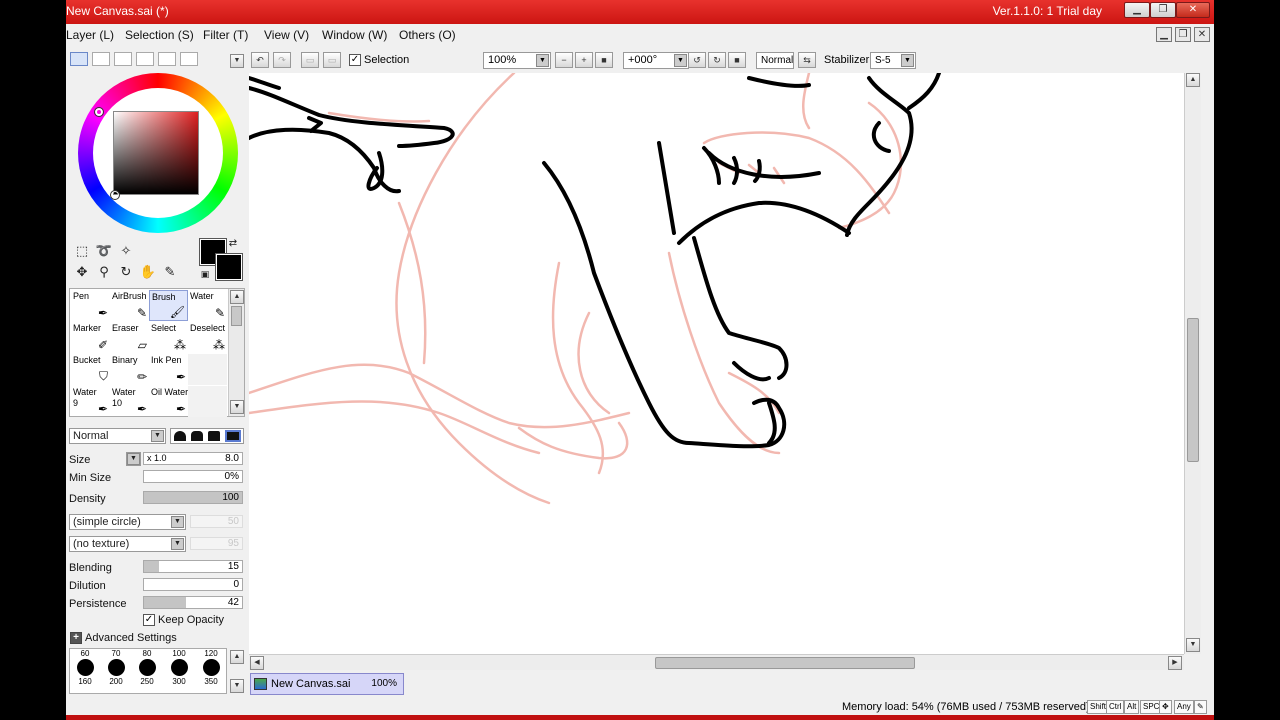 Image resolution: width=1280 pixels, height=720 pixels. Describe the element at coordinates (1202, 34) in the screenshot. I see `mdi-close-icon: ✕` at that location.